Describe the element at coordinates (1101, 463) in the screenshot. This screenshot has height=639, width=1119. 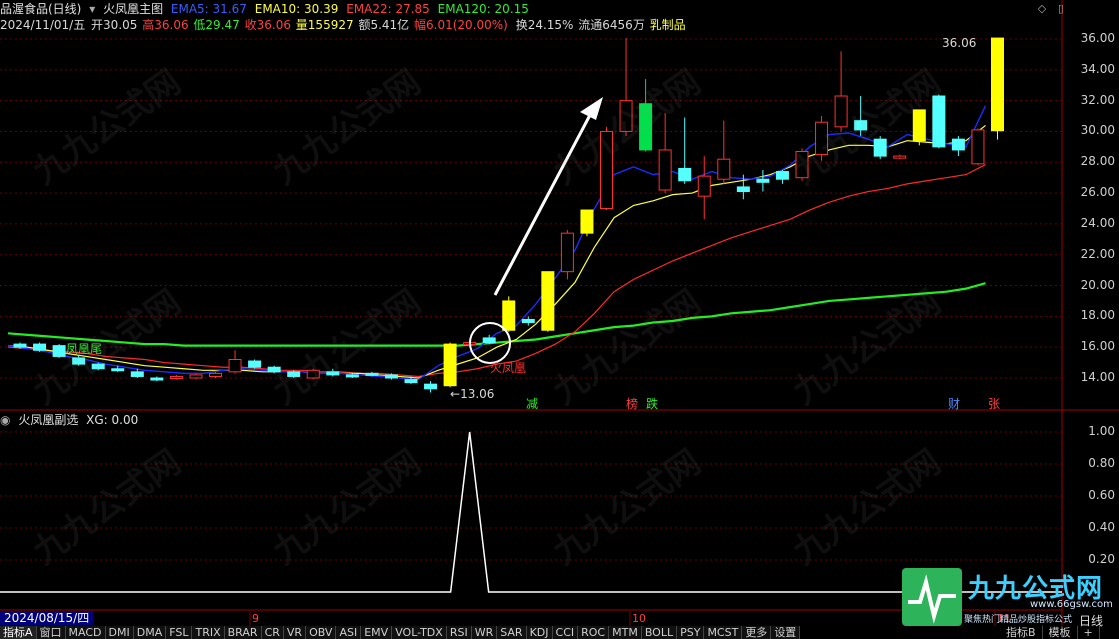
I see `sub-tick-label: 0.80` at that location.